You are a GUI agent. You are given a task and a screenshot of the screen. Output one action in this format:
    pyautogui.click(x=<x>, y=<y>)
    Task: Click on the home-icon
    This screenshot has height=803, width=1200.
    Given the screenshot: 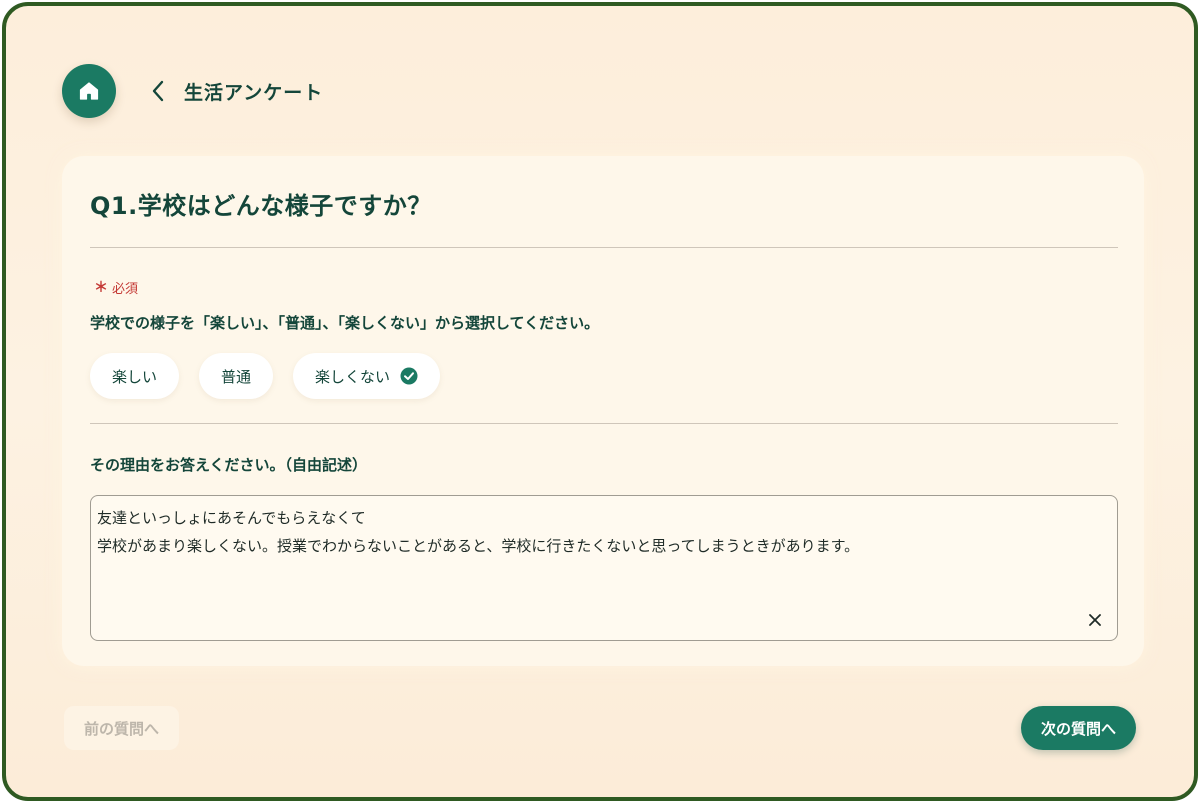 What is the action you would take?
    pyautogui.click(x=89, y=91)
    